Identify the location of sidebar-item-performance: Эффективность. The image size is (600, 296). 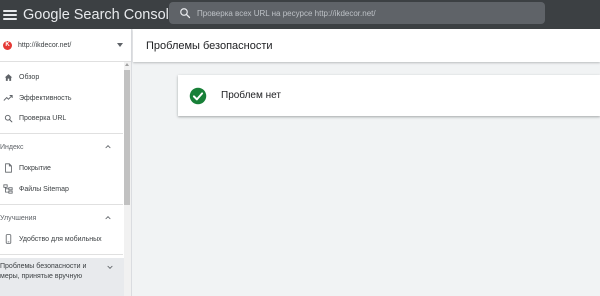
(61, 98).